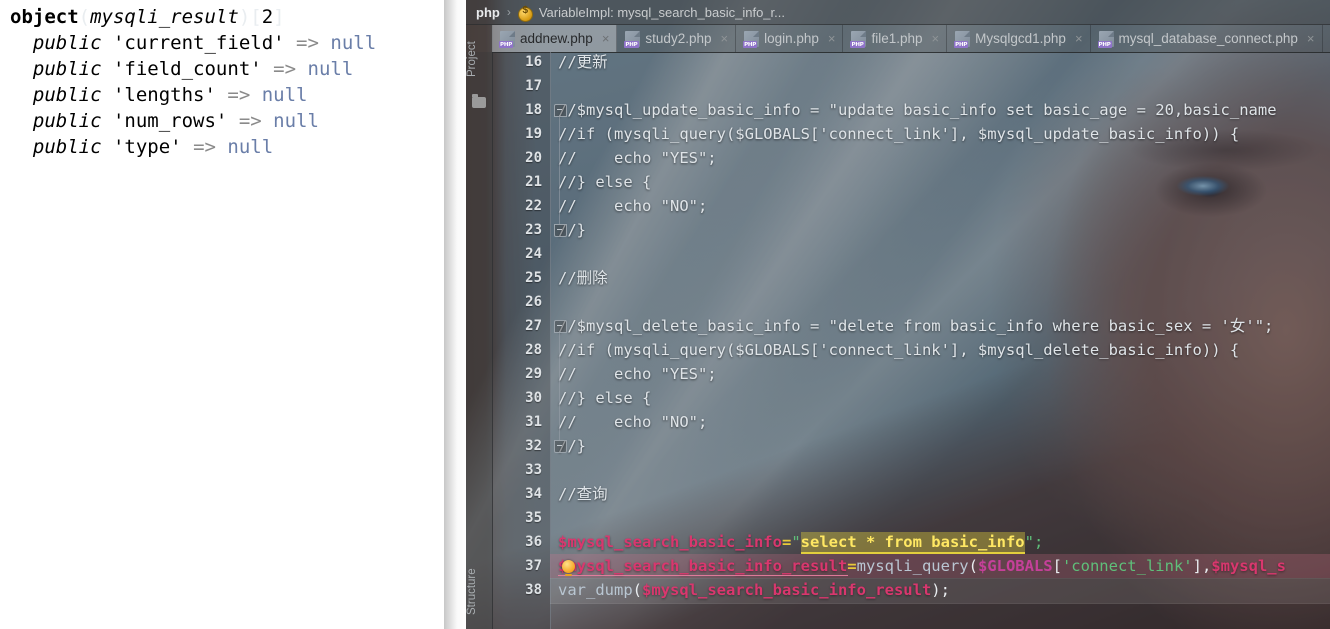  Describe the element at coordinates (583, 278) in the screenshot. I see `code-token: //删除` at that location.